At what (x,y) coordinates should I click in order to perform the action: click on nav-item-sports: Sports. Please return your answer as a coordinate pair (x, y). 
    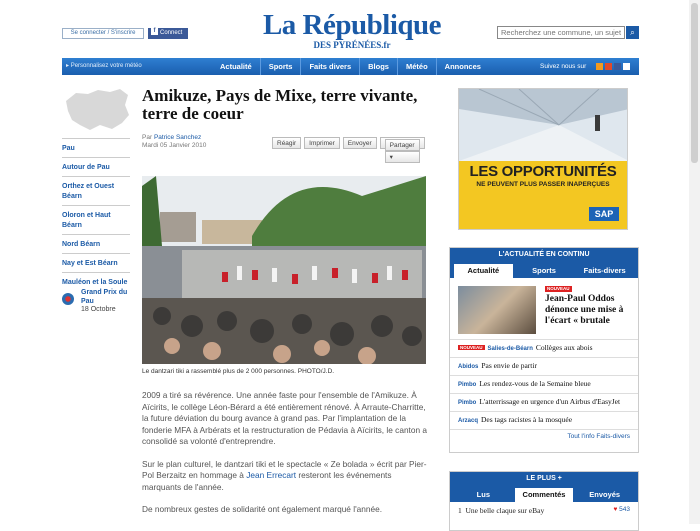
    Looking at the image, I should click on (280, 66).